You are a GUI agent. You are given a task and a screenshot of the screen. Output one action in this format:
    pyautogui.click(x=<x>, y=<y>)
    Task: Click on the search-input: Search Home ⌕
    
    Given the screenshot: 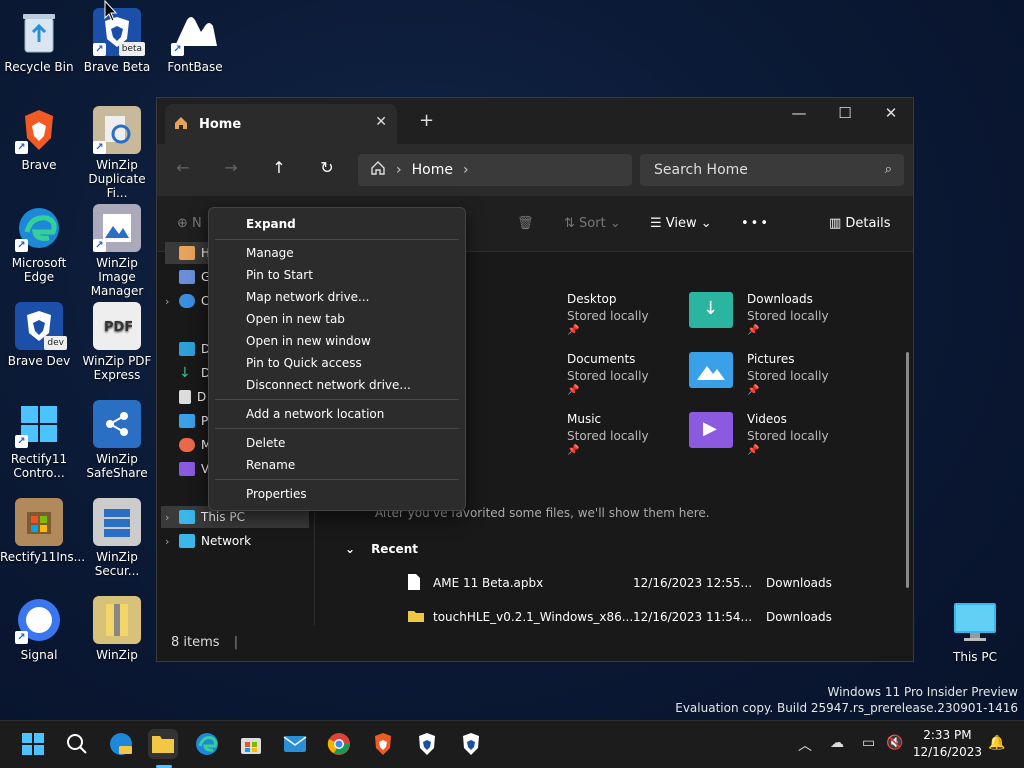 What is the action you would take?
    pyautogui.click(x=772, y=170)
    